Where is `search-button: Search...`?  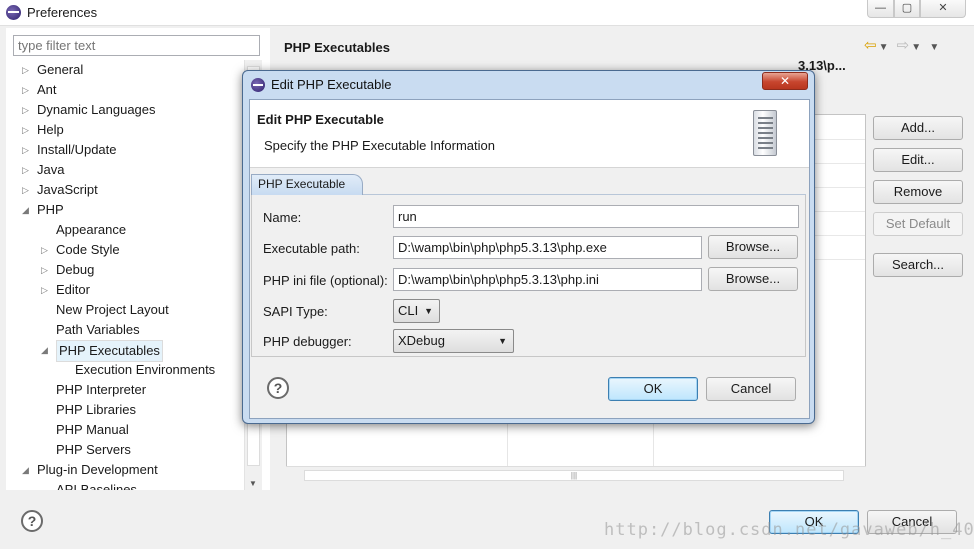
search-button: Search... is located at coordinates (918, 265).